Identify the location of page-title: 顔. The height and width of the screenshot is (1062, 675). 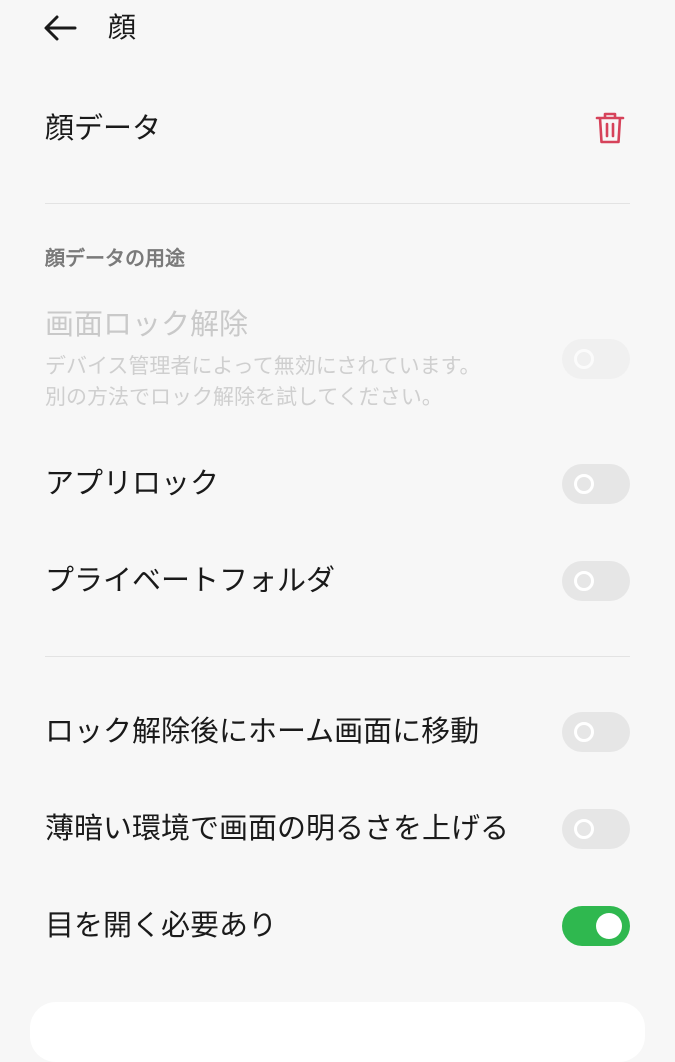
(122, 27).